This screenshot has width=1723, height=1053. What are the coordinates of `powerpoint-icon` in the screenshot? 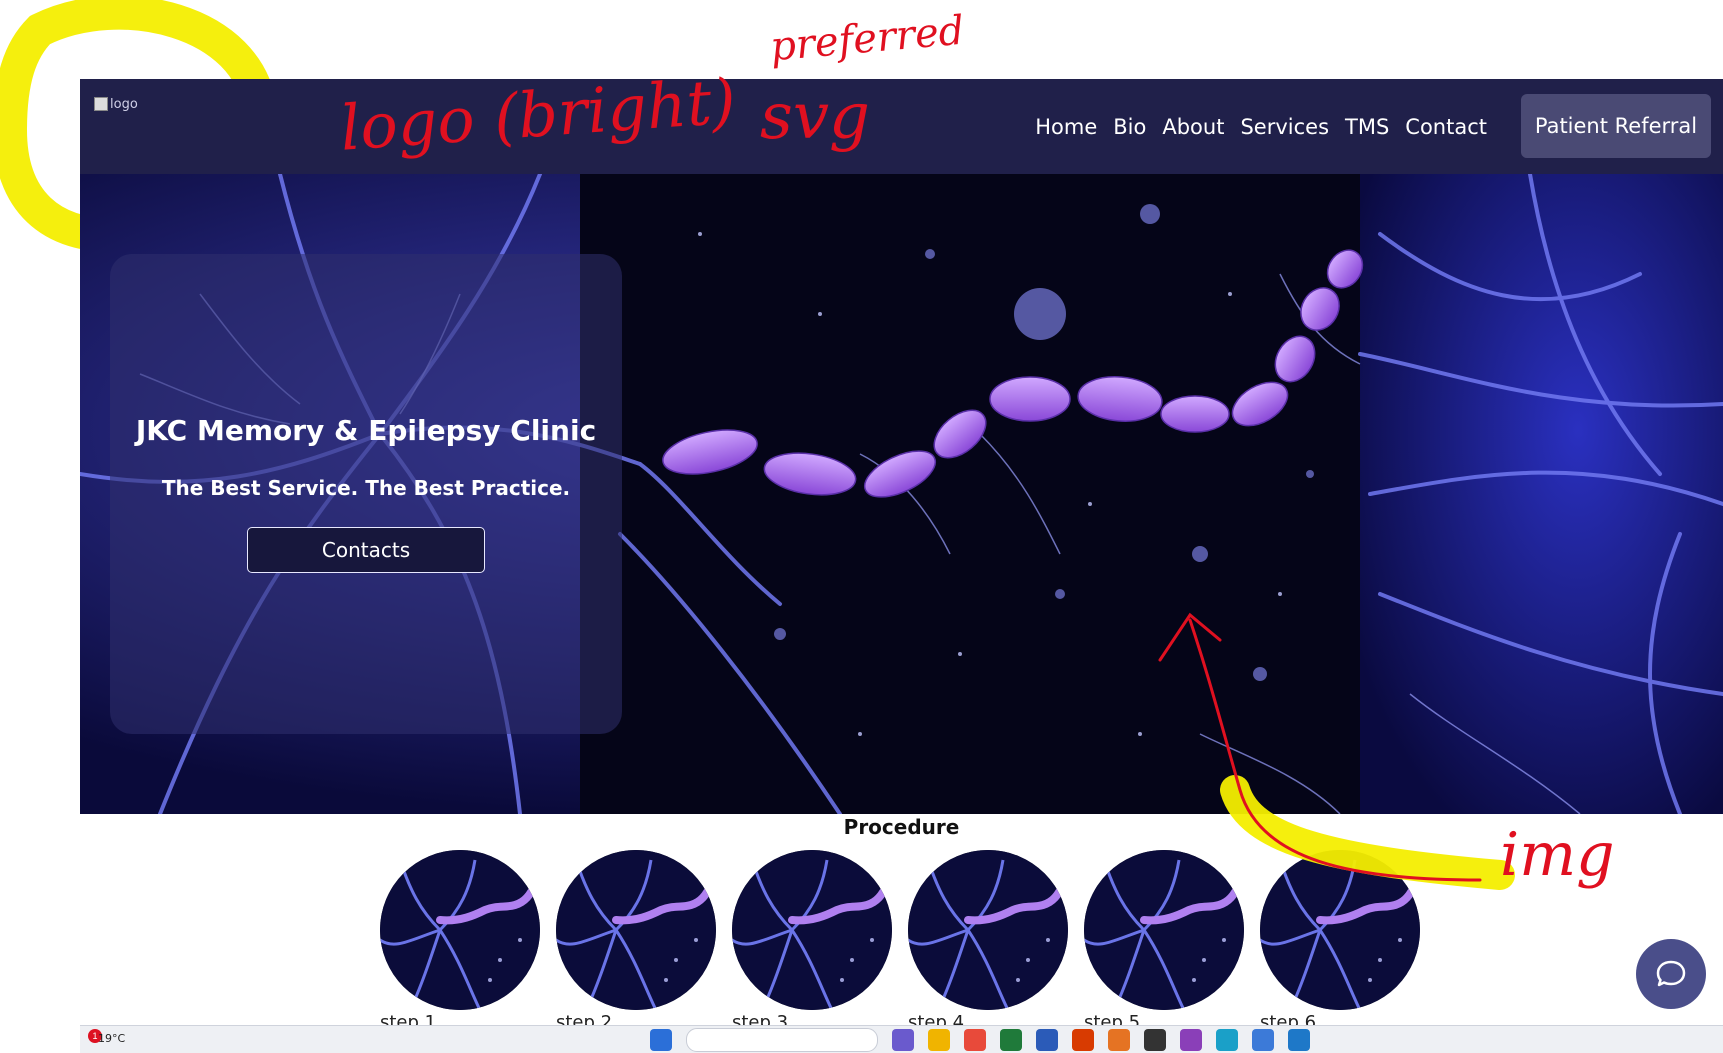 It's located at (1083, 1040).